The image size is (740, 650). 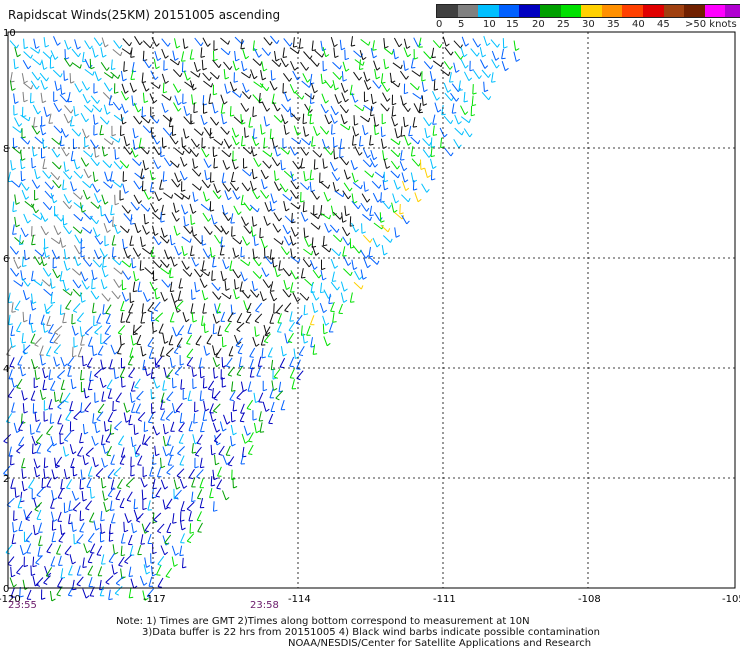 I want to click on map-title: Rapidscat Winds(25KM) 20151005 ascending, so click(x=144, y=15).